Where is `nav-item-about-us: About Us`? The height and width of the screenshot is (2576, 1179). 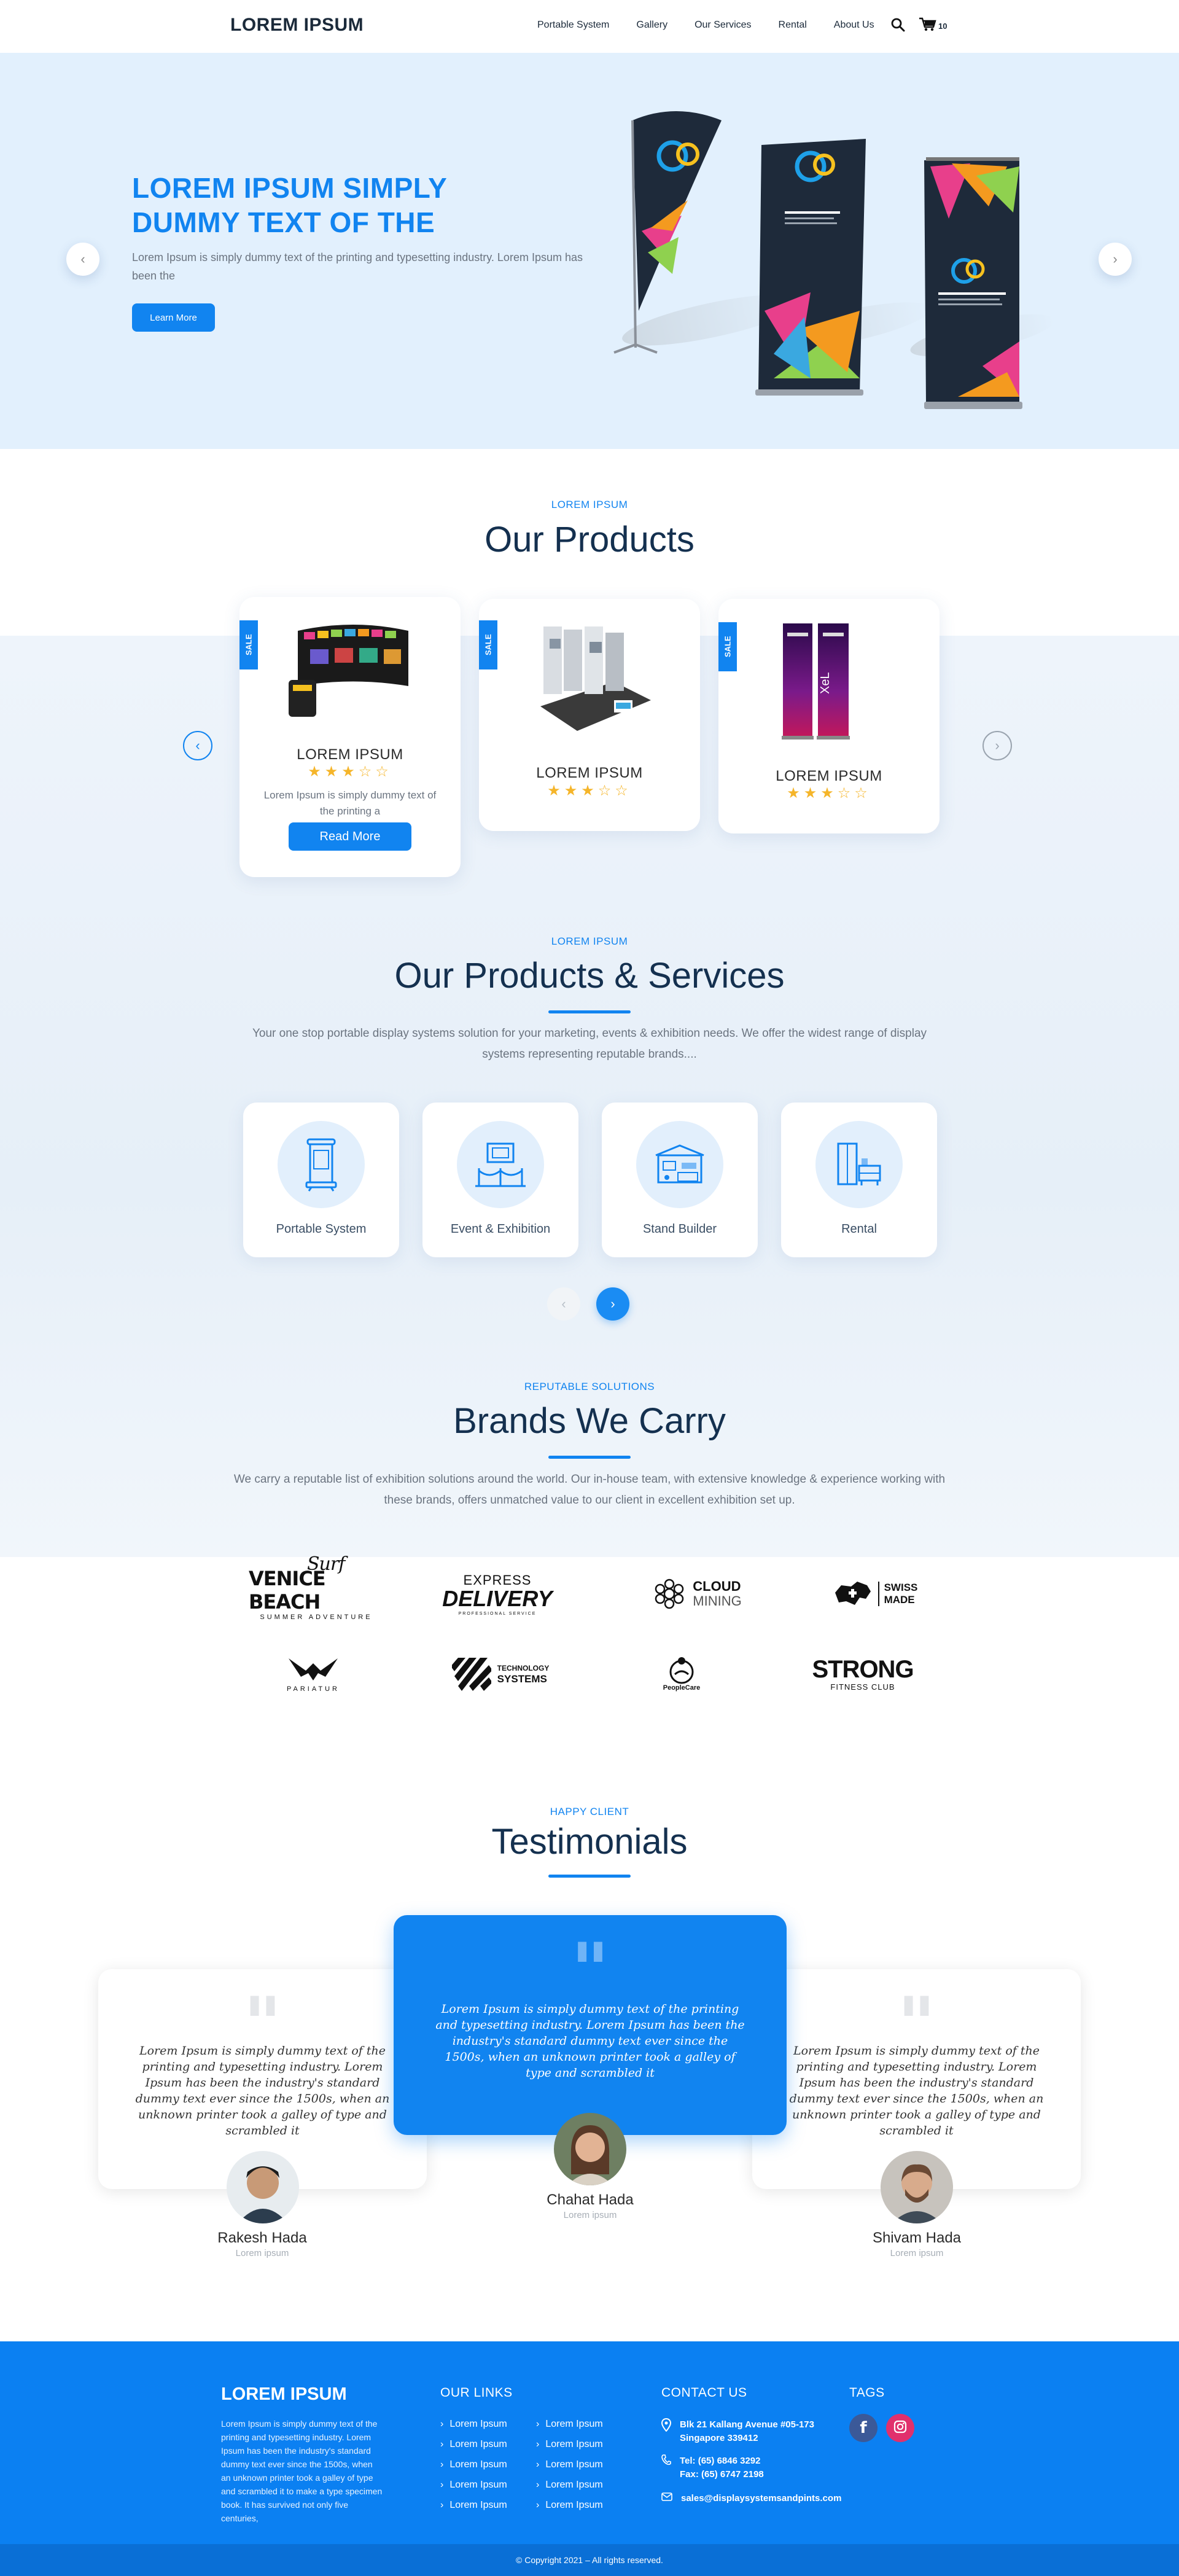 nav-item-about-us: About Us is located at coordinates (854, 25).